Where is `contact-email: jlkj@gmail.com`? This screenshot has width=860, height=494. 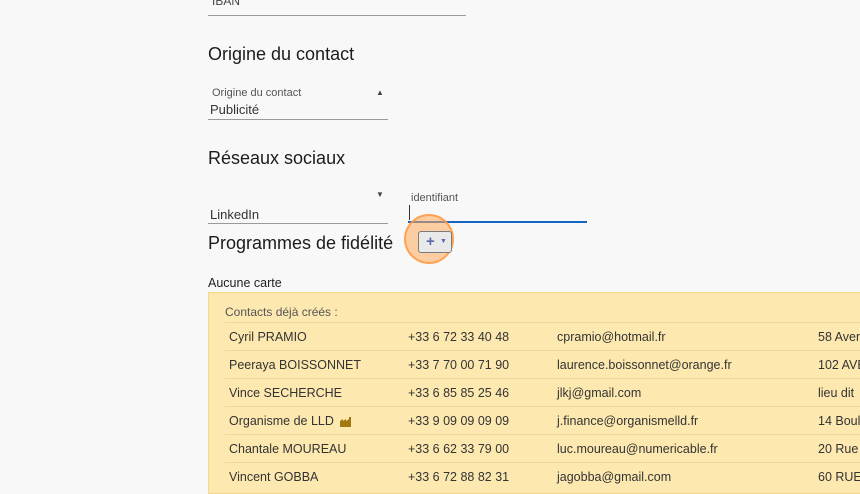 contact-email: jlkj@gmail.com is located at coordinates (599, 393).